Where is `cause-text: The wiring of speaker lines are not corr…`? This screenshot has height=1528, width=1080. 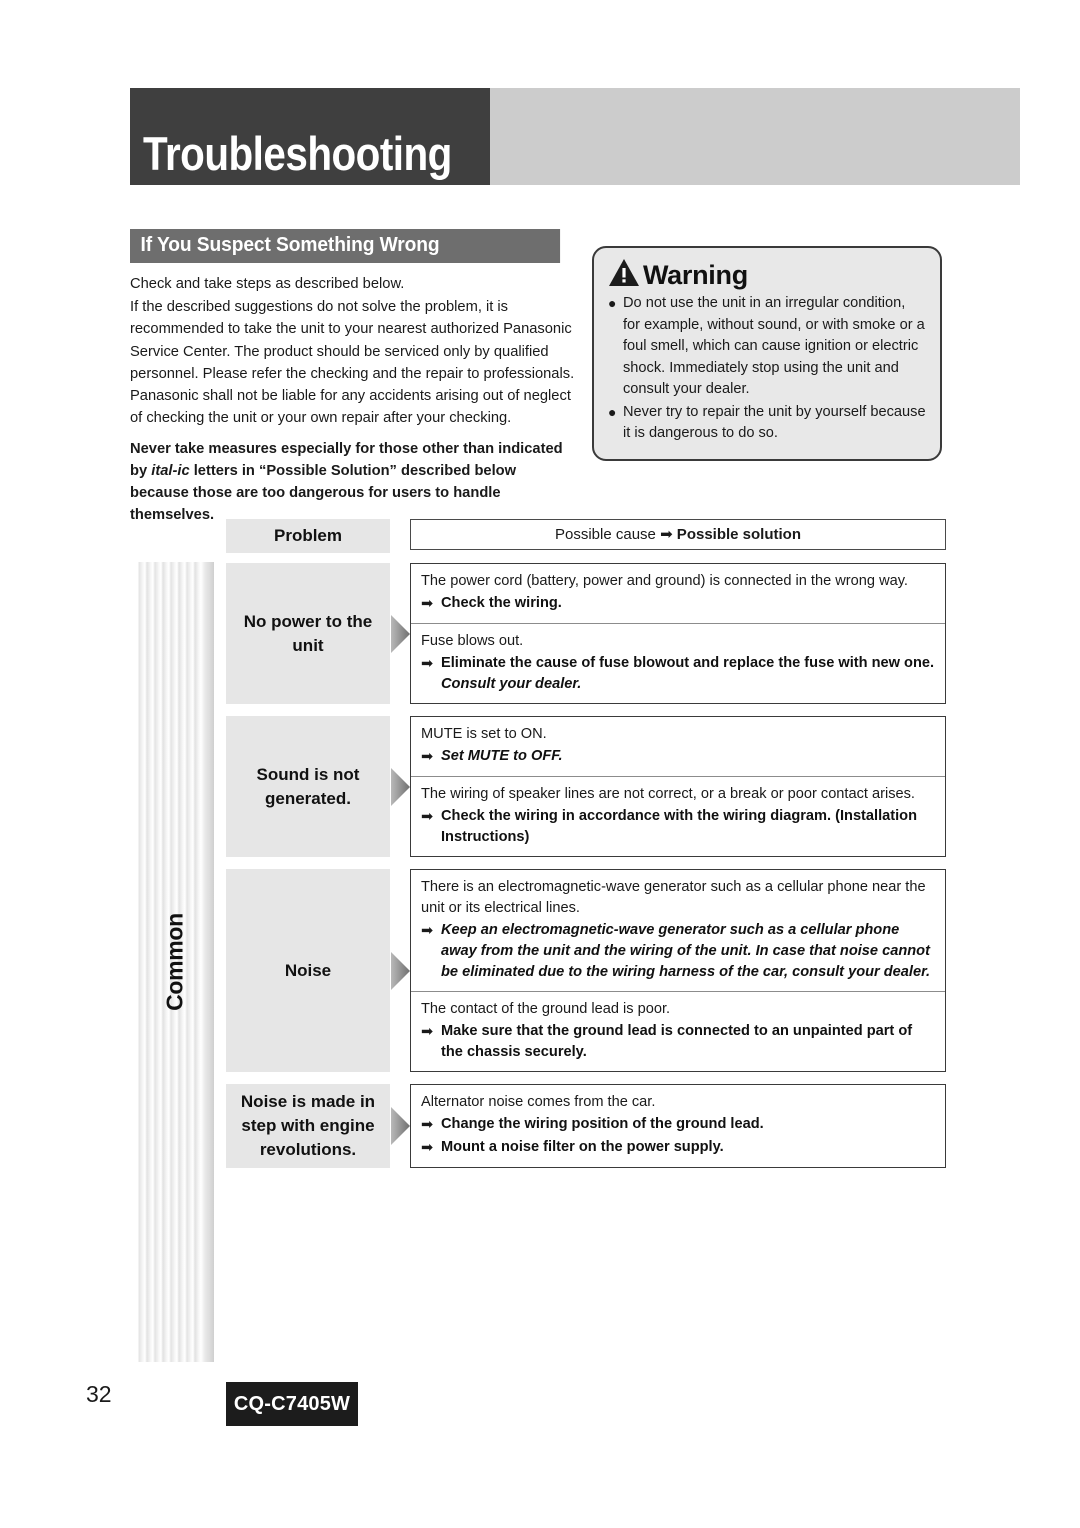
cause-text: The wiring of speaker lines are not corr… is located at coordinates (668, 794).